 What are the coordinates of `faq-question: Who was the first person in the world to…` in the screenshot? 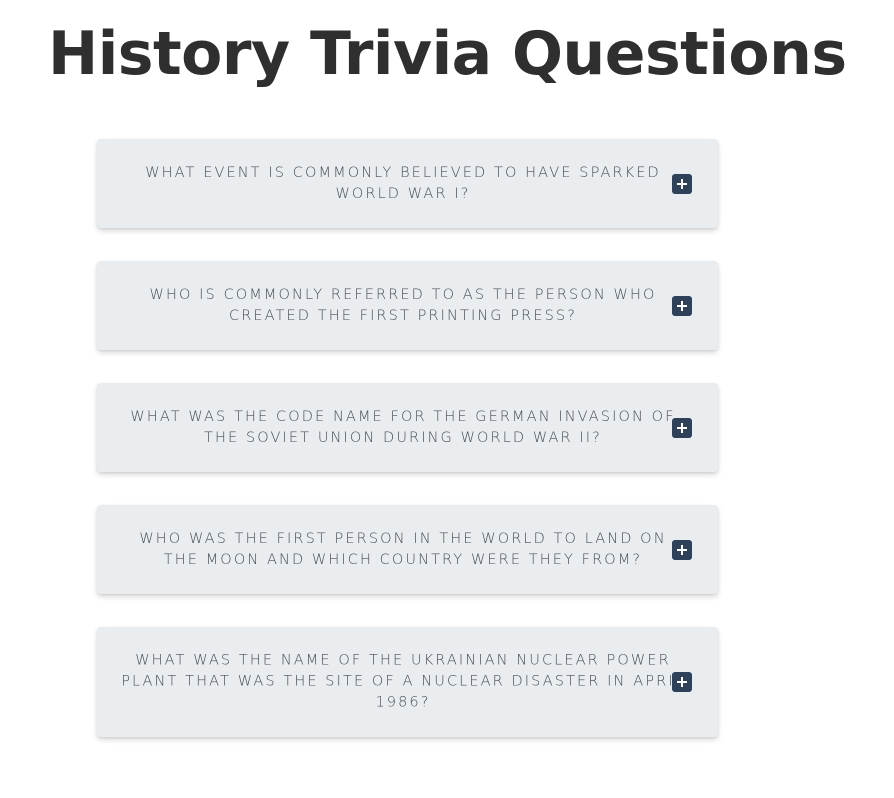 It's located at (403, 549).